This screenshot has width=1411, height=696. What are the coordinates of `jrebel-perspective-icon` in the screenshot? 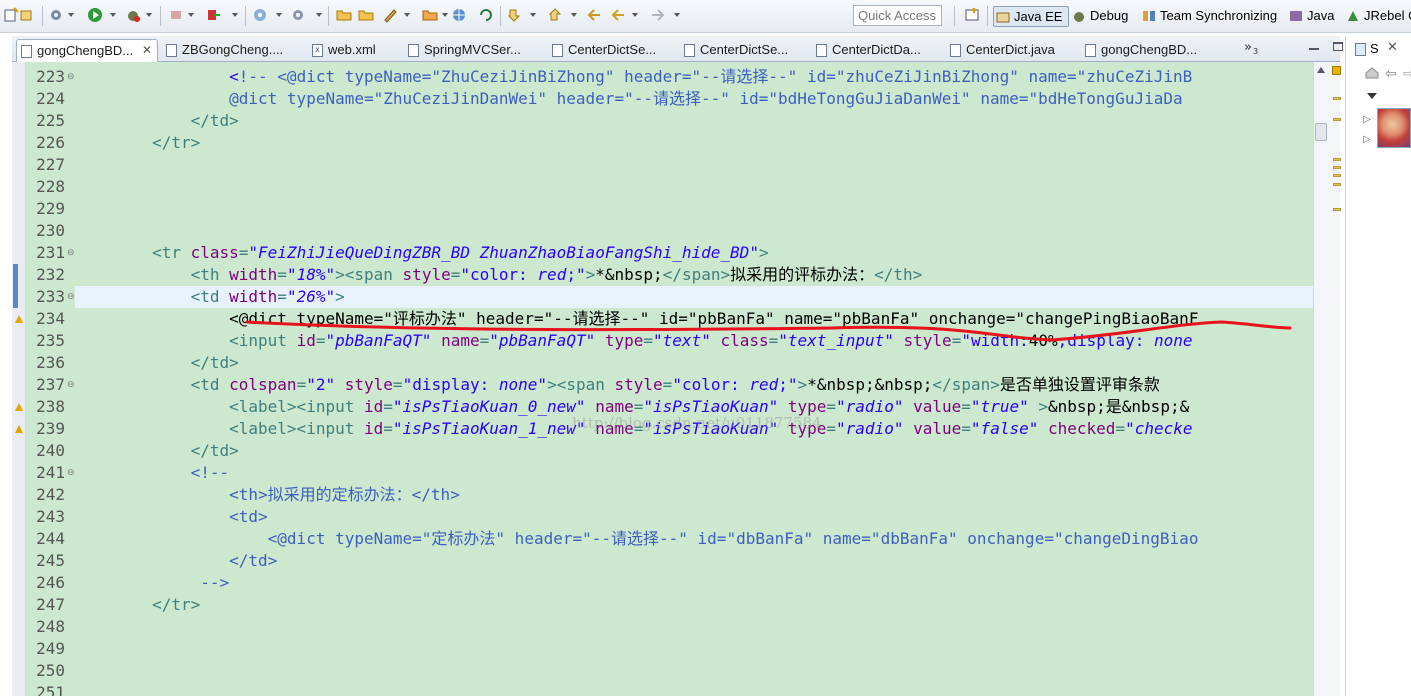 It's located at (1353, 16).